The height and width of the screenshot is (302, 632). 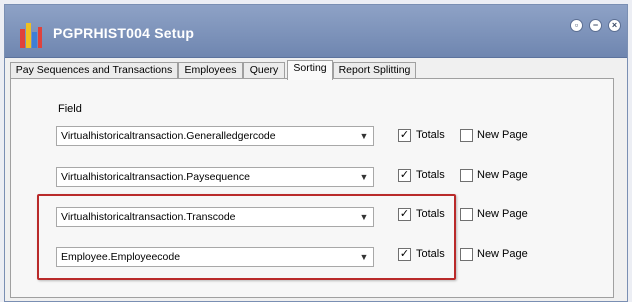 I want to click on window-title: PGPRHIST004 Setup, so click(x=124, y=33).